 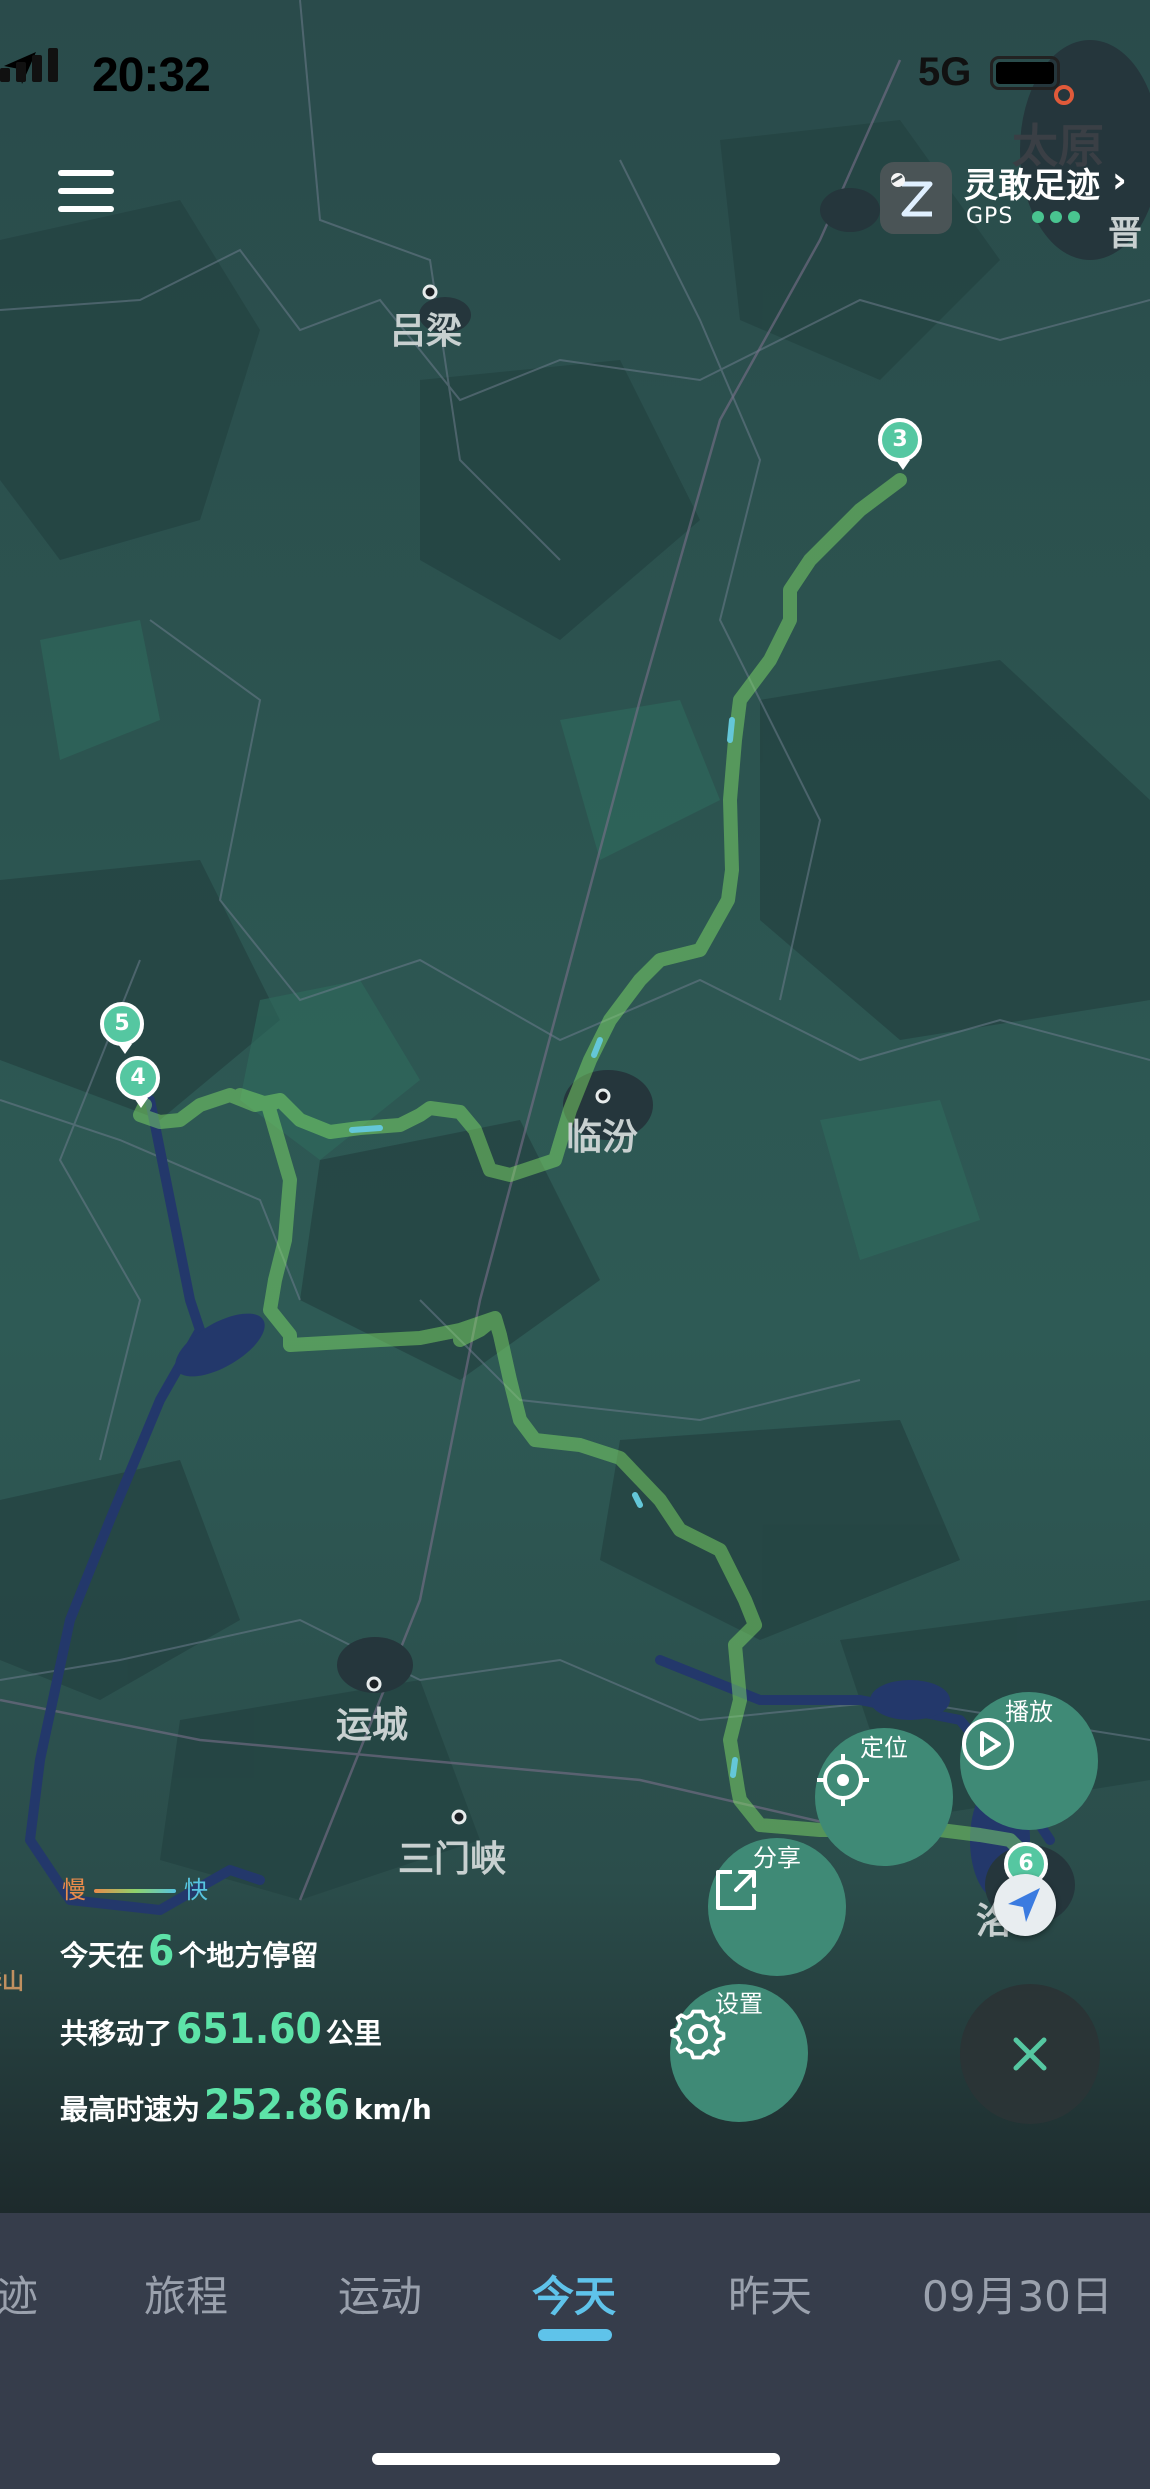 What do you see at coordinates (900, 444) in the screenshot?
I see `stop-marker-3: 3` at bounding box center [900, 444].